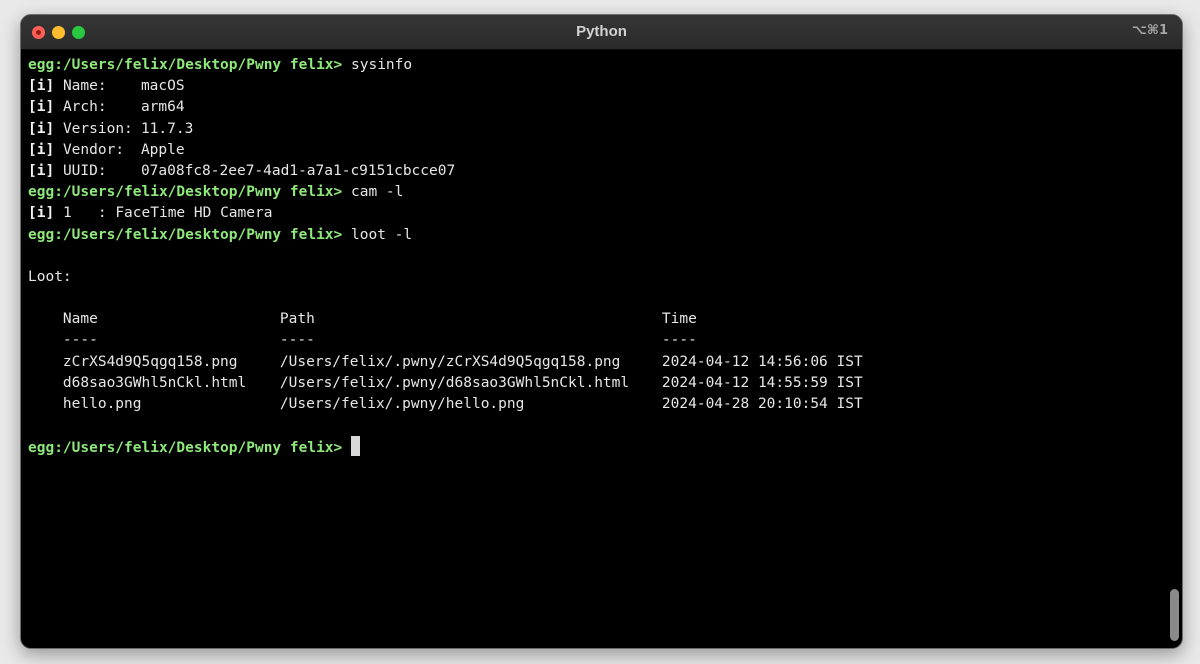  I want to click on sysinfo-value: Apple, so click(162, 149).